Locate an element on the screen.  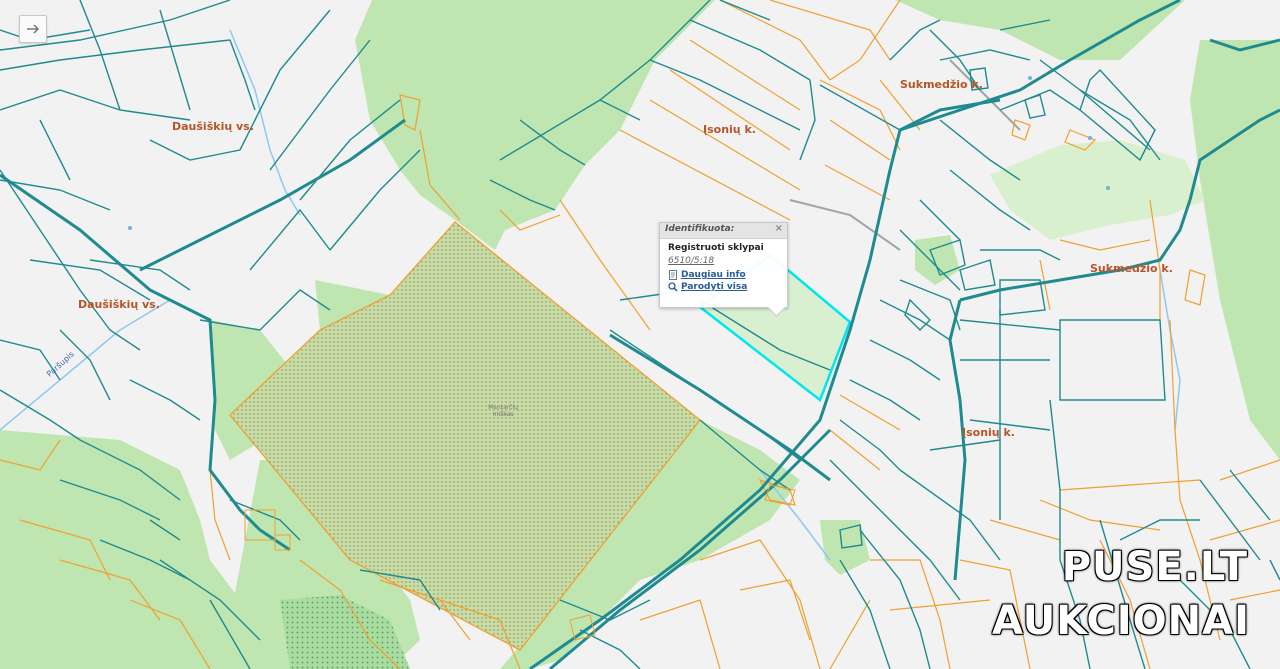
popup-close-button: × is located at coordinates (779, 228).